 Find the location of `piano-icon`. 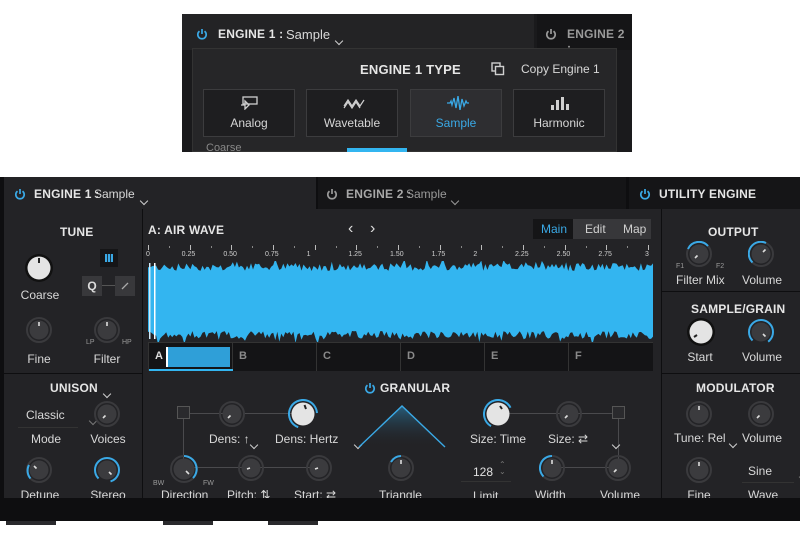

piano-icon is located at coordinates (109, 258).